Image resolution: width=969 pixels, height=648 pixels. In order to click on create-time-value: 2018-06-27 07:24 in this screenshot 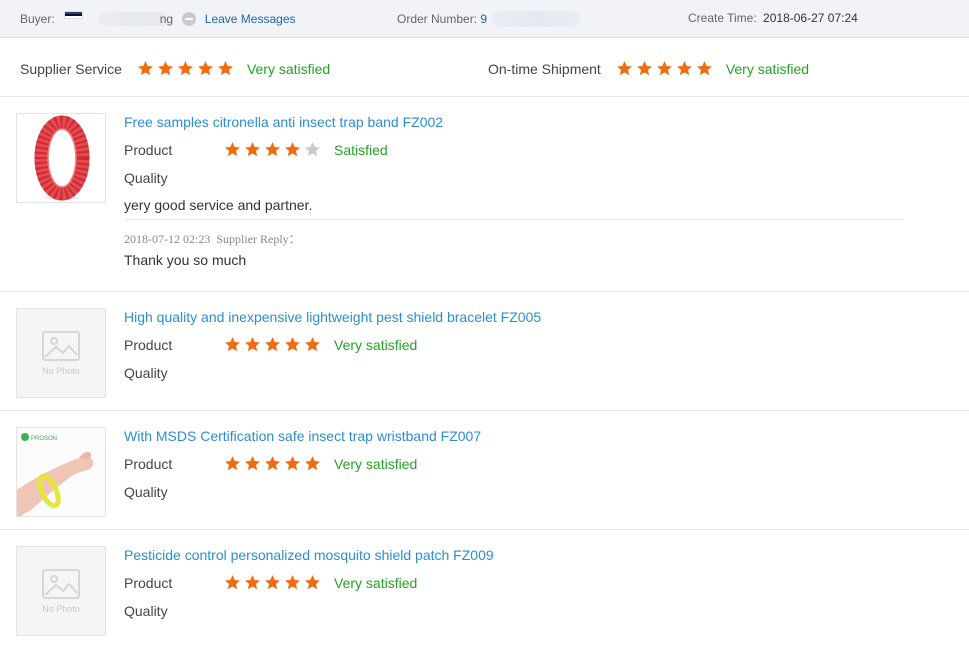, I will do `click(810, 18)`.